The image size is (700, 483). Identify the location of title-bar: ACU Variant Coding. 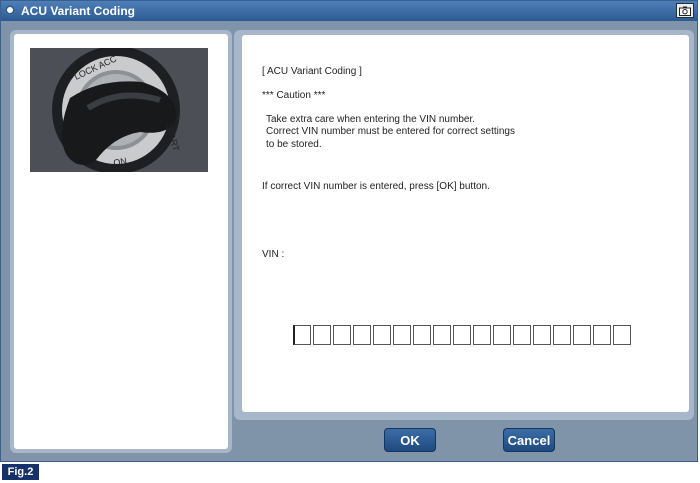
(349, 11).